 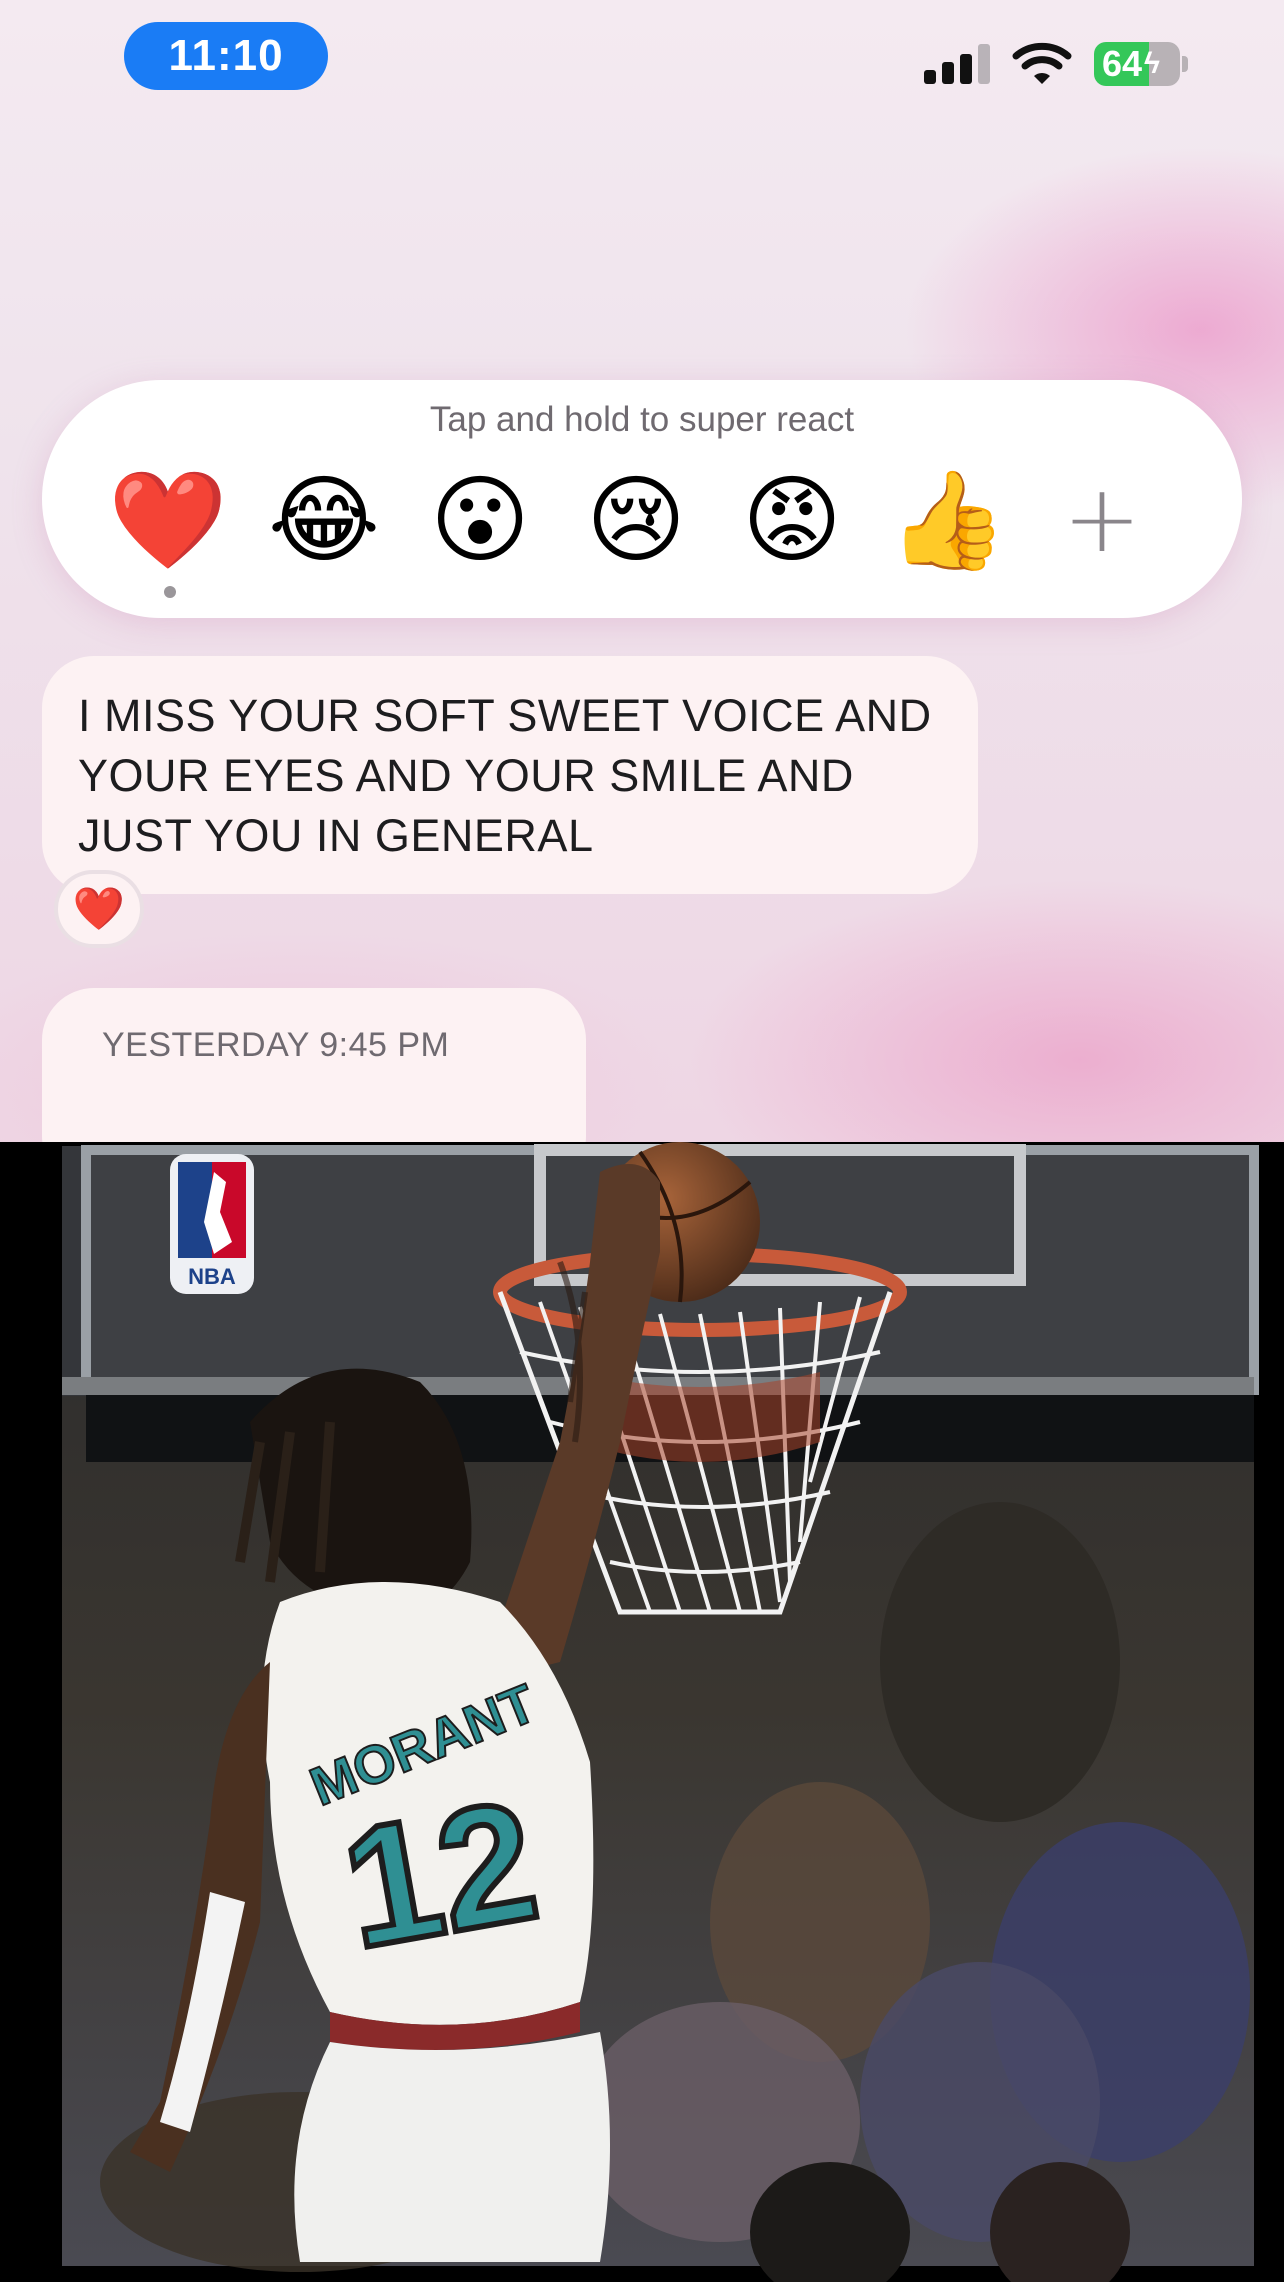 What do you see at coordinates (212, 1276) in the screenshot?
I see `nba-logo-text: NBA` at bounding box center [212, 1276].